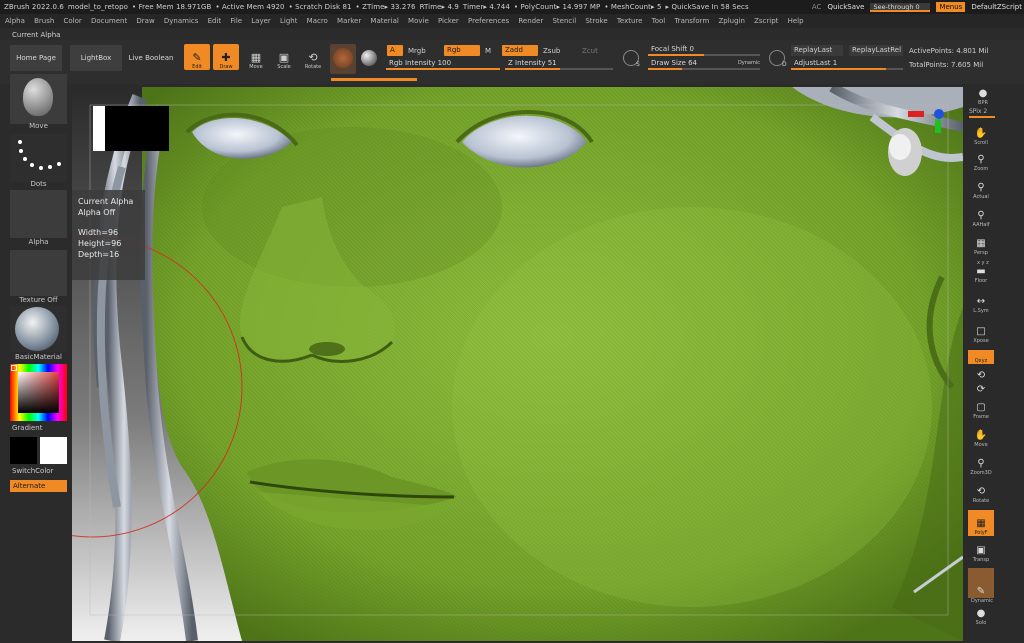 The image size is (1024, 643). Describe the element at coordinates (109, 21) in the screenshot. I see `menu-document: Document` at that location.